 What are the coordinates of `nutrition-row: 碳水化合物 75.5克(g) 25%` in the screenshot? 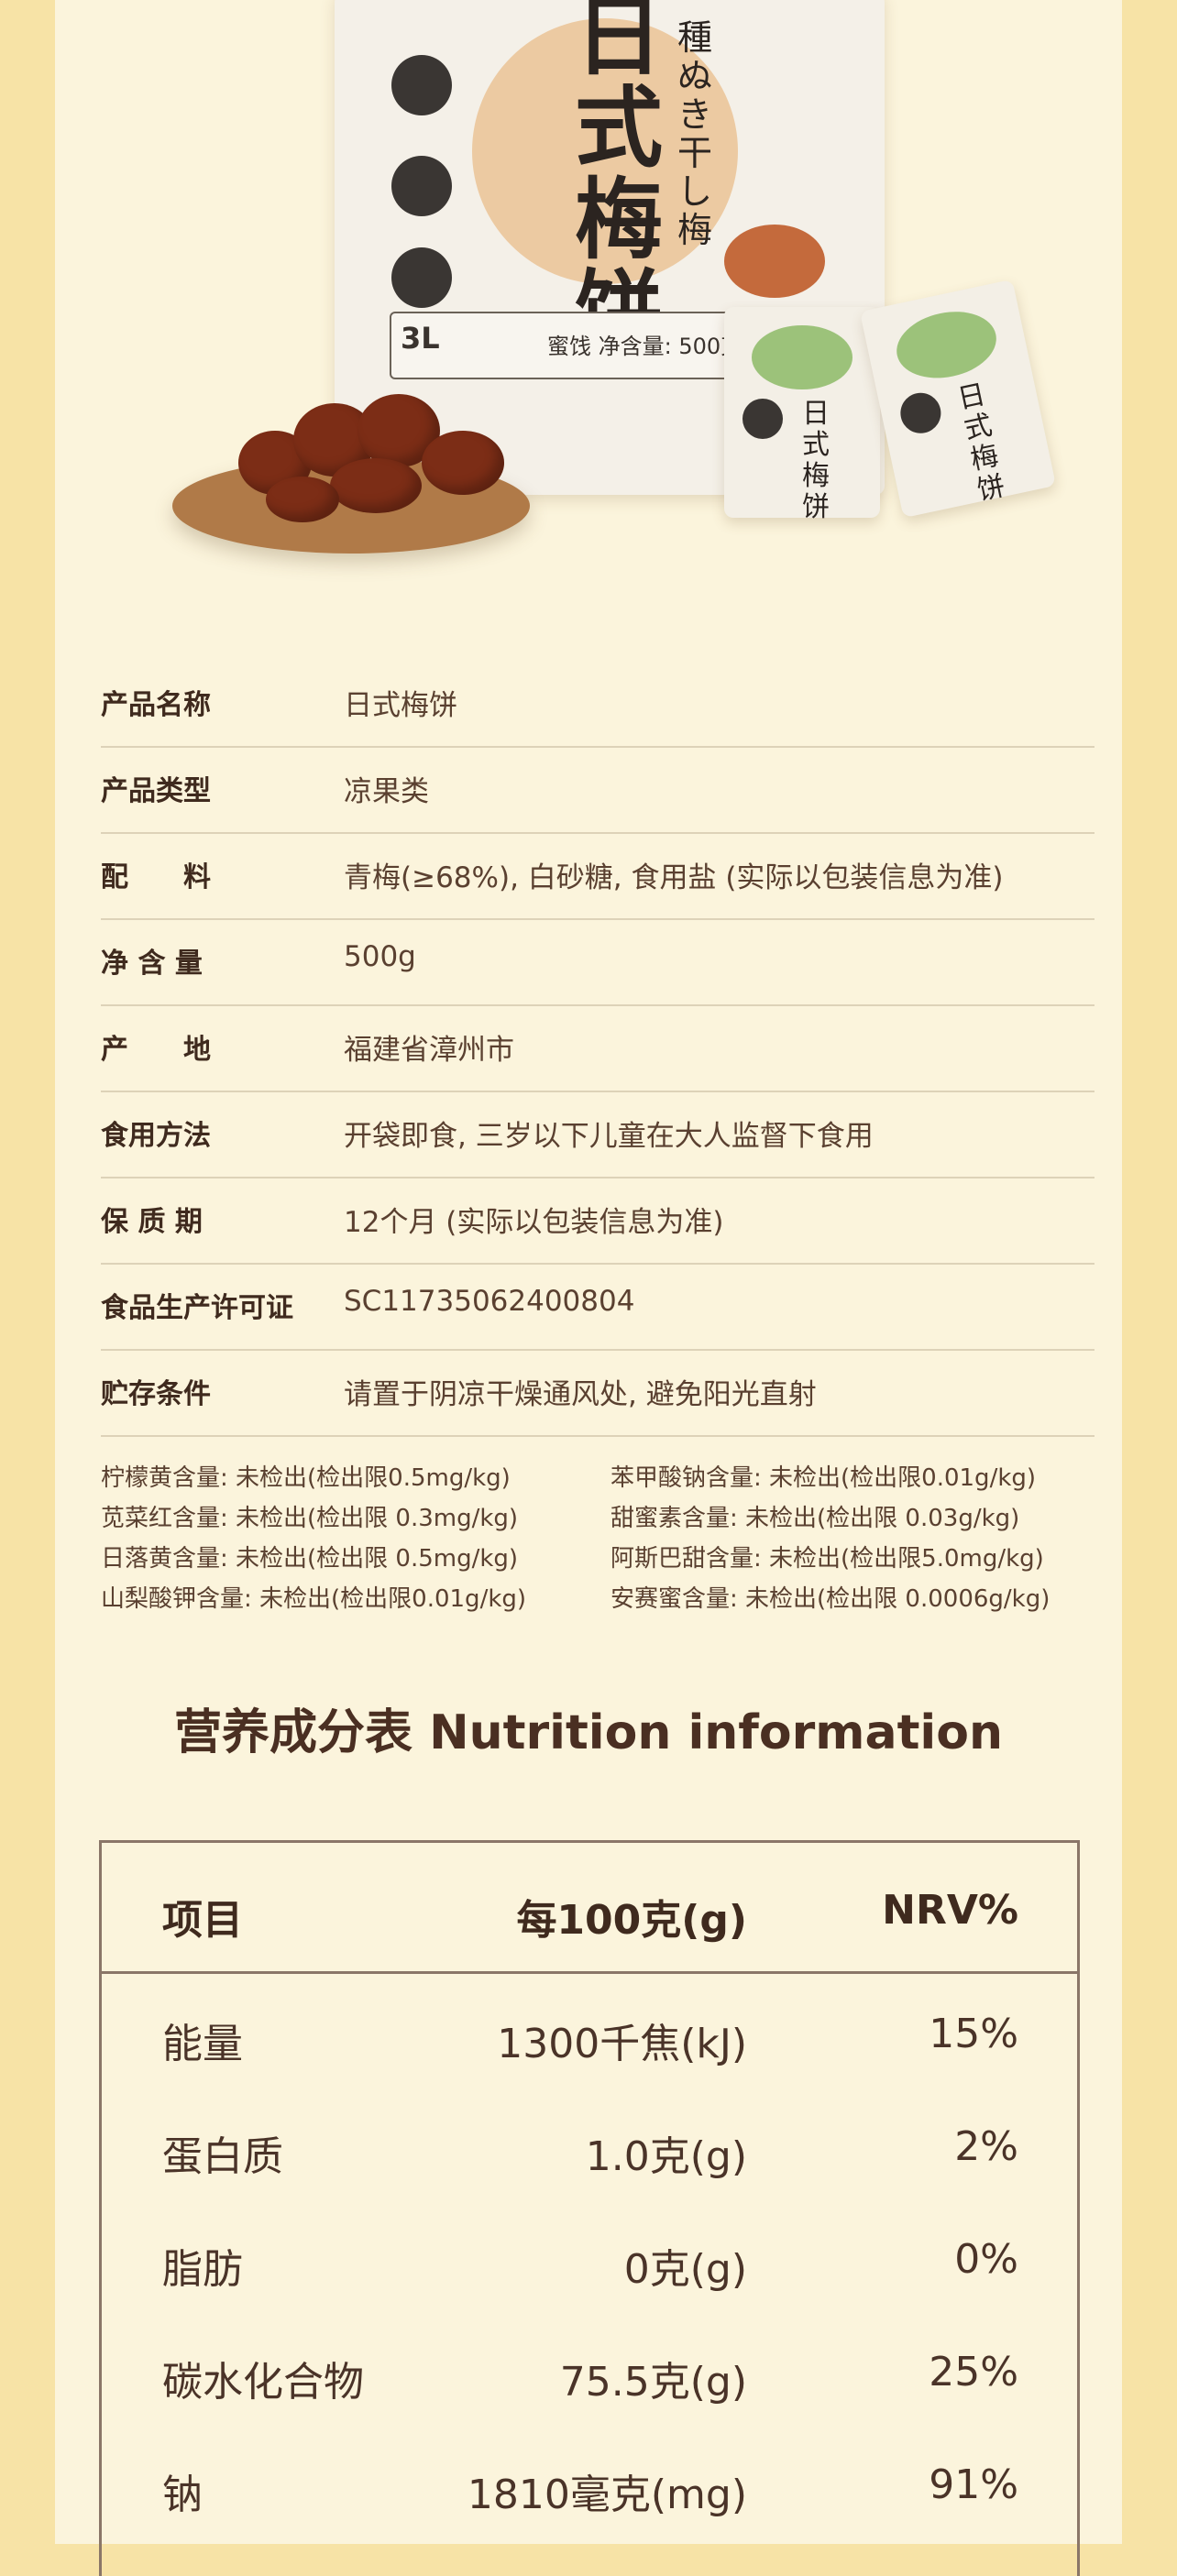 It's located at (589, 2377).